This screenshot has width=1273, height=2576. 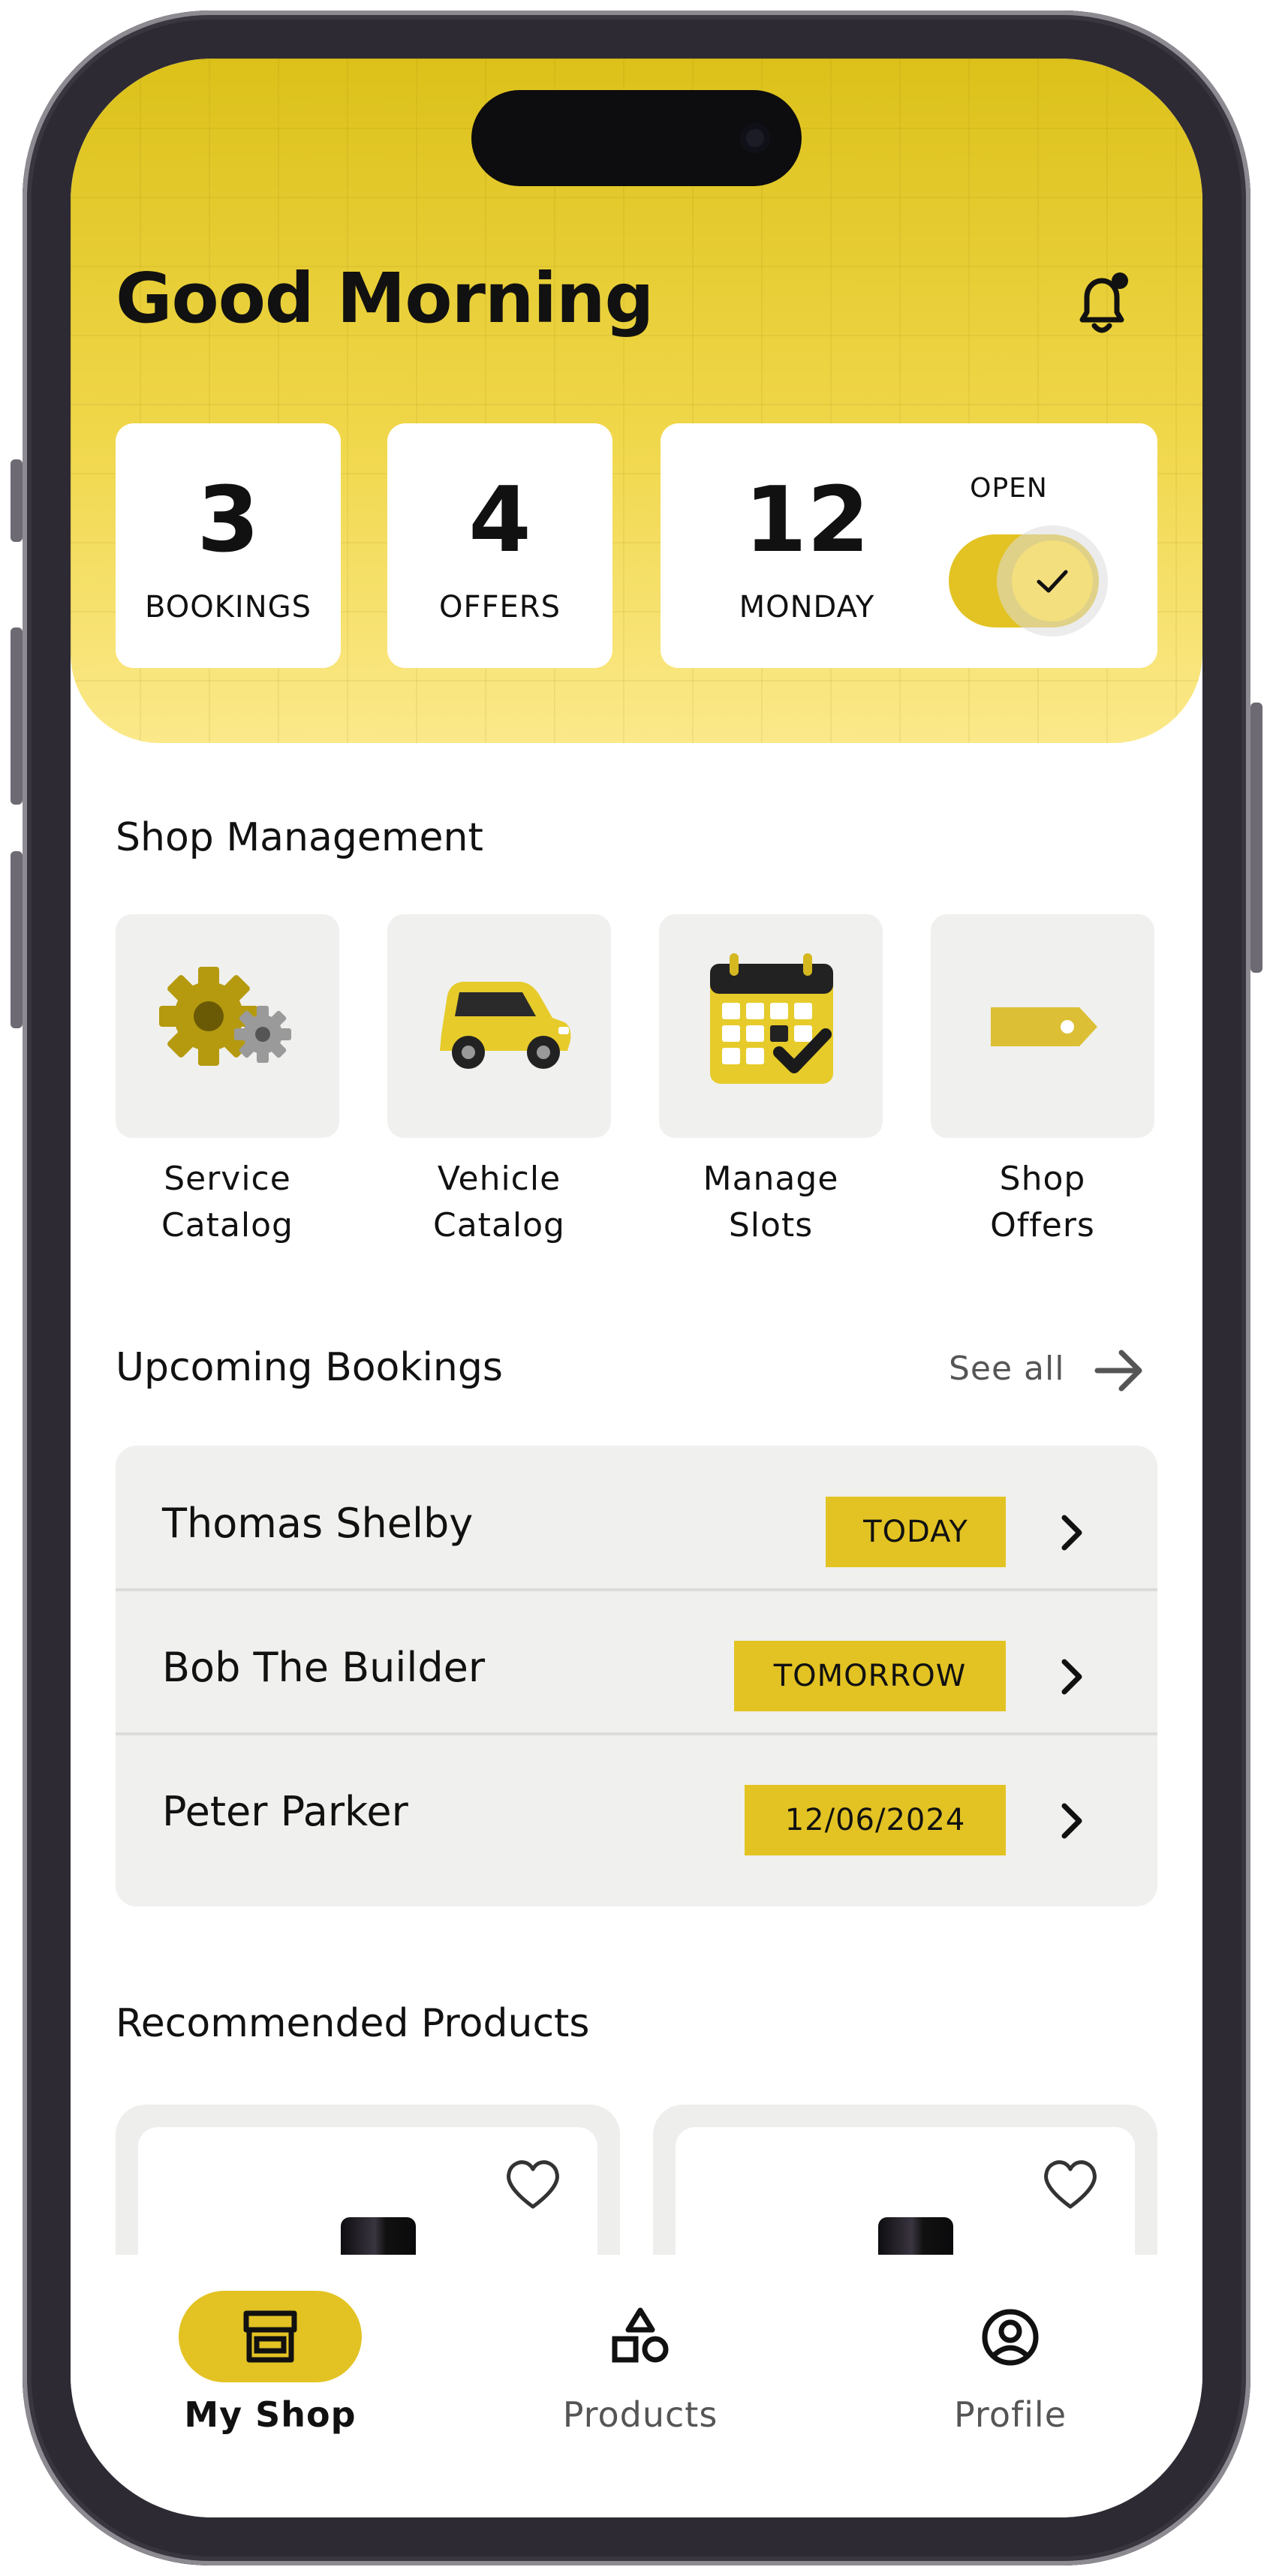 What do you see at coordinates (1119, 1372) in the screenshot?
I see `arrow-right-icon` at bounding box center [1119, 1372].